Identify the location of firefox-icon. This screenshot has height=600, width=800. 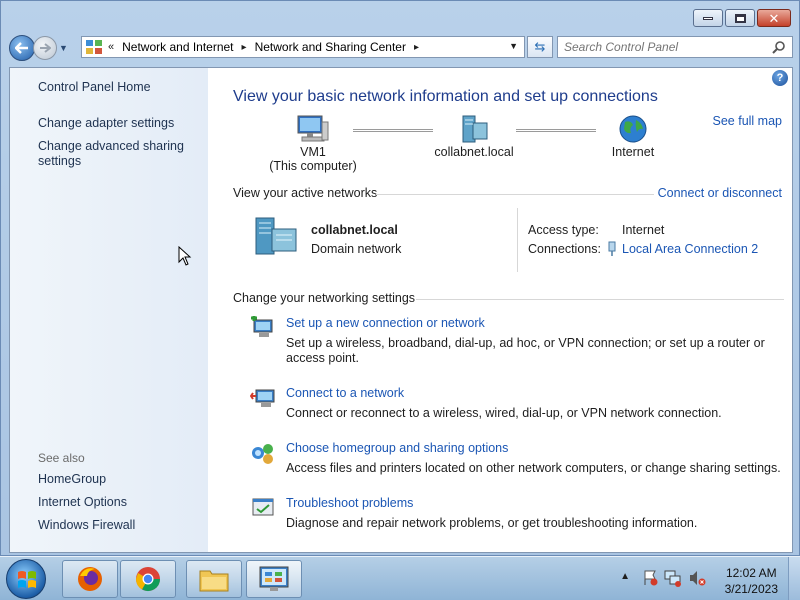
(90, 579).